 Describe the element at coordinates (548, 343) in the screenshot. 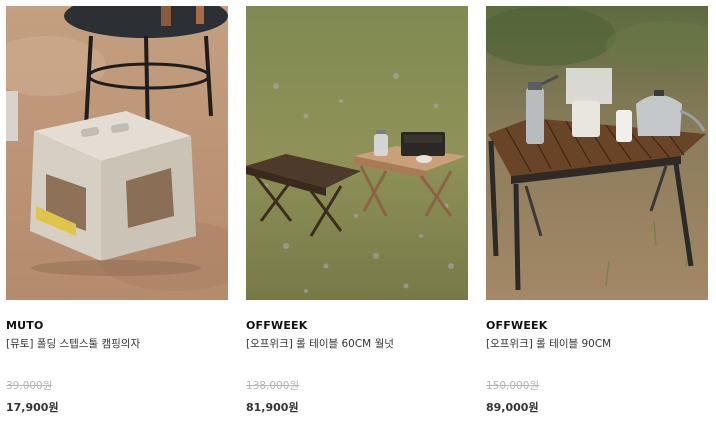

I see `product-name: [오프위크] 롤 테이블 90CM` at that location.